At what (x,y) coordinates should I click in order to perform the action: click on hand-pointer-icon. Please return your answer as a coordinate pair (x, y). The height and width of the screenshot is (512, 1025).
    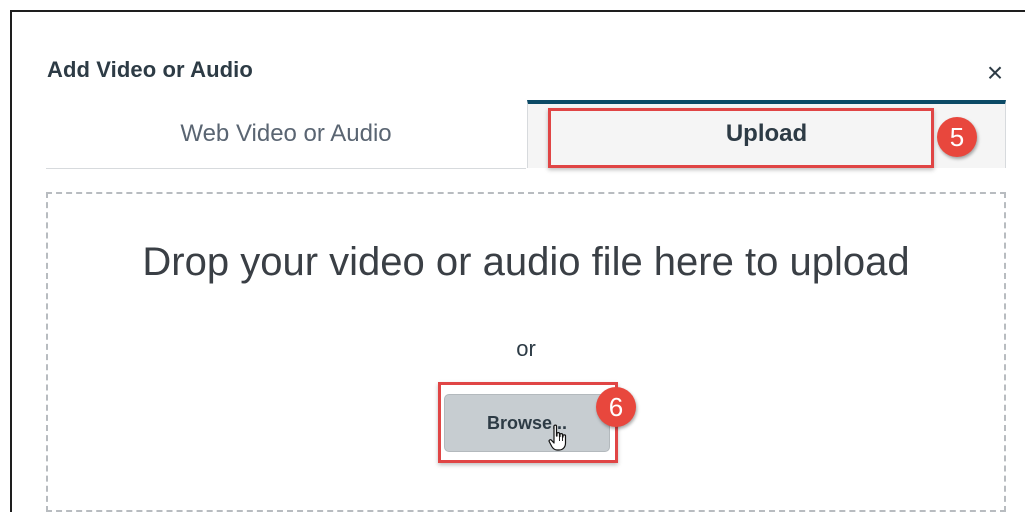
    Looking at the image, I should click on (557, 437).